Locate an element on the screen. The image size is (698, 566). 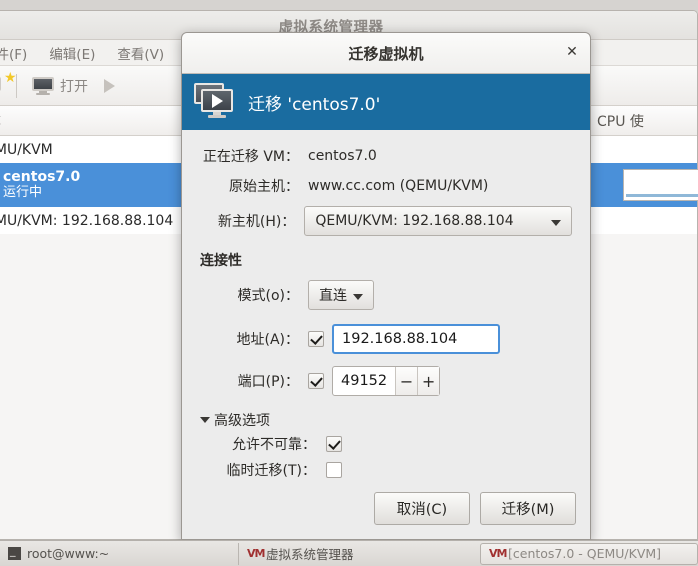
dialog-banner-text: 迁移 'centos7.0' is located at coordinates (314, 104).